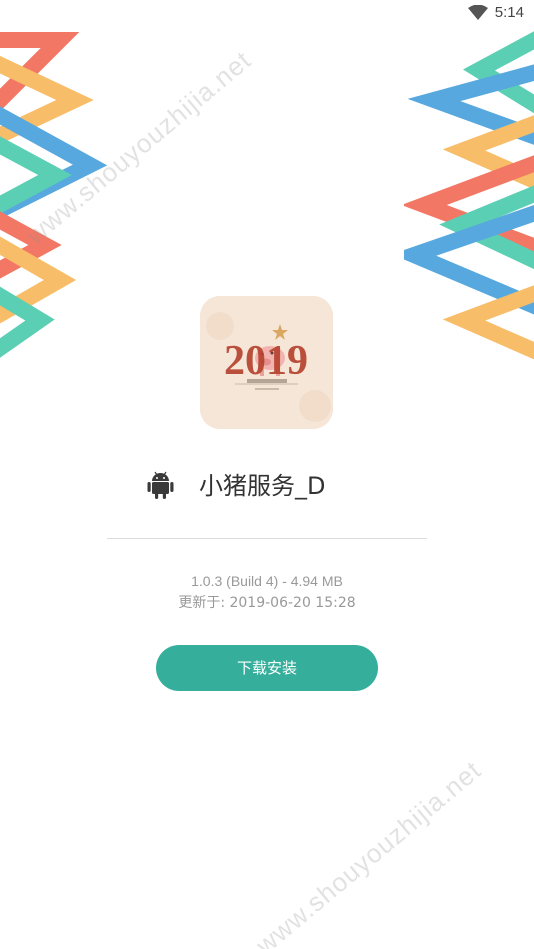 The height and width of the screenshot is (949, 534). What do you see at coordinates (267, 538) in the screenshot?
I see `divider` at bounding box center [267, 538].